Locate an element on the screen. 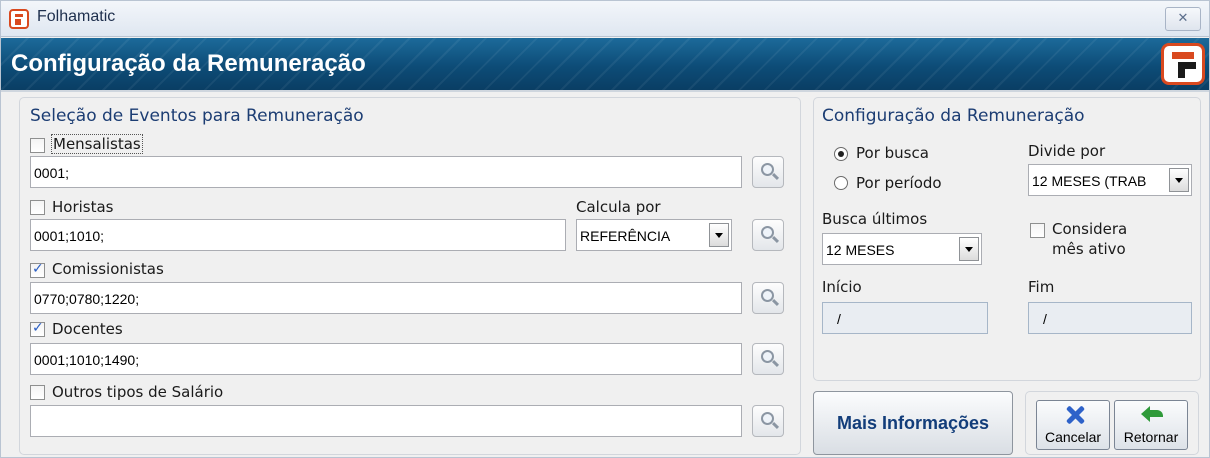 This screenshot has height=458, width=1210. considera-mes-ativo-checkbox is located at coordinates (1037, 230).